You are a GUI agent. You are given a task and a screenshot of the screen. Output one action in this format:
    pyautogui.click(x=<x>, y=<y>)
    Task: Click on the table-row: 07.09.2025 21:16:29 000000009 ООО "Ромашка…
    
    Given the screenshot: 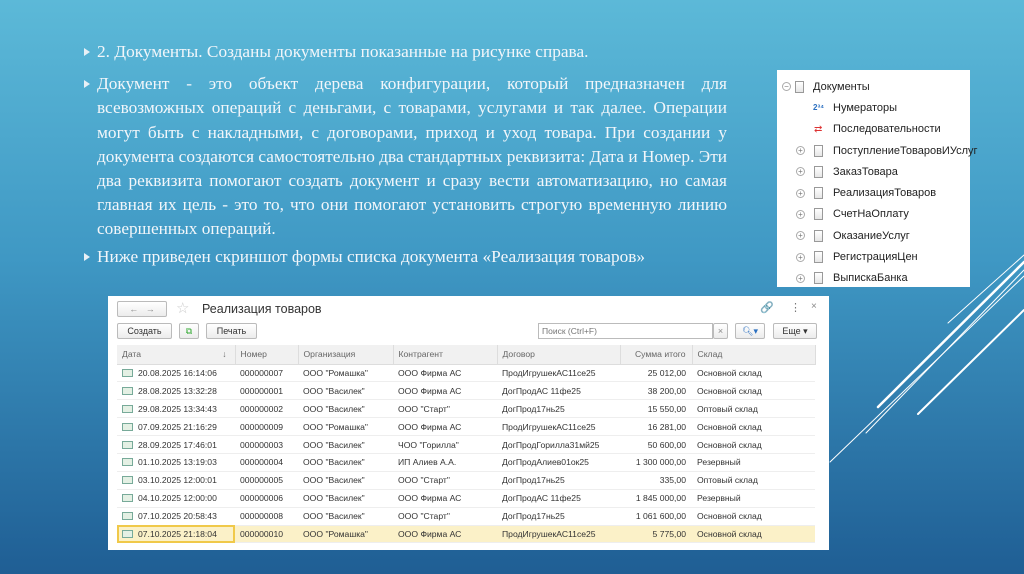 What is the action you would take?
    pyautogui.click(x=466, y=427)
    